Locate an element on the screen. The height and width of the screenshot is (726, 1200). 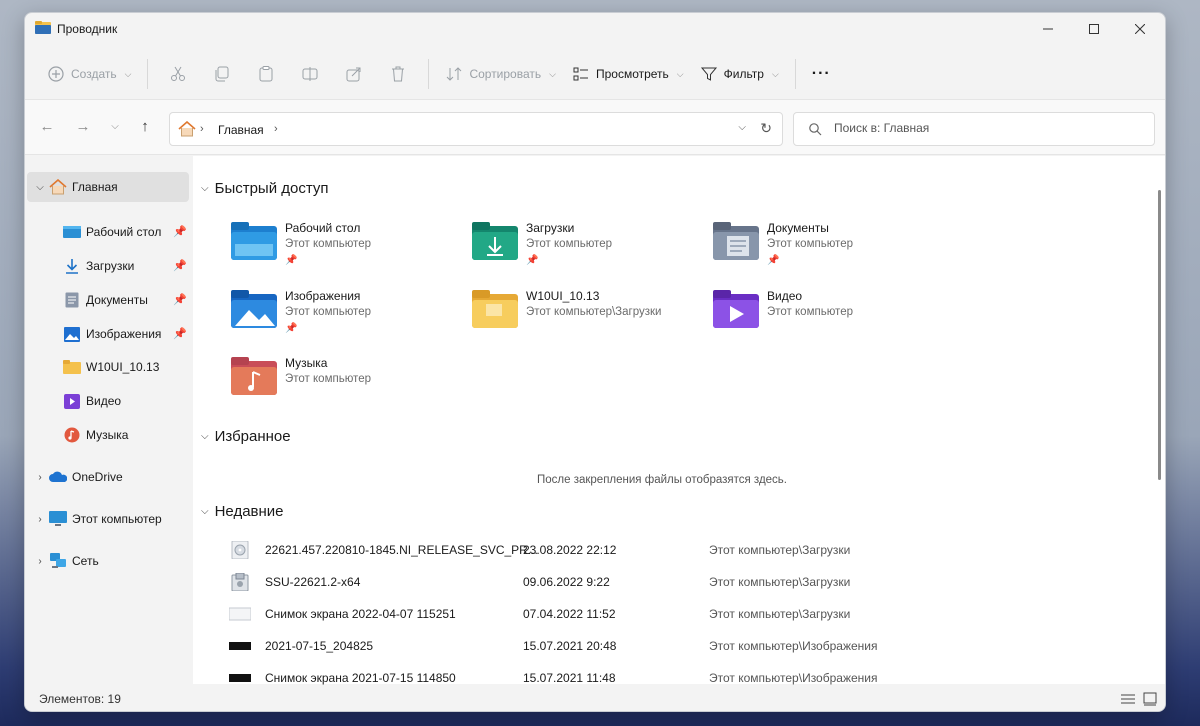
documents-icon is located at coordinates (72, 300).